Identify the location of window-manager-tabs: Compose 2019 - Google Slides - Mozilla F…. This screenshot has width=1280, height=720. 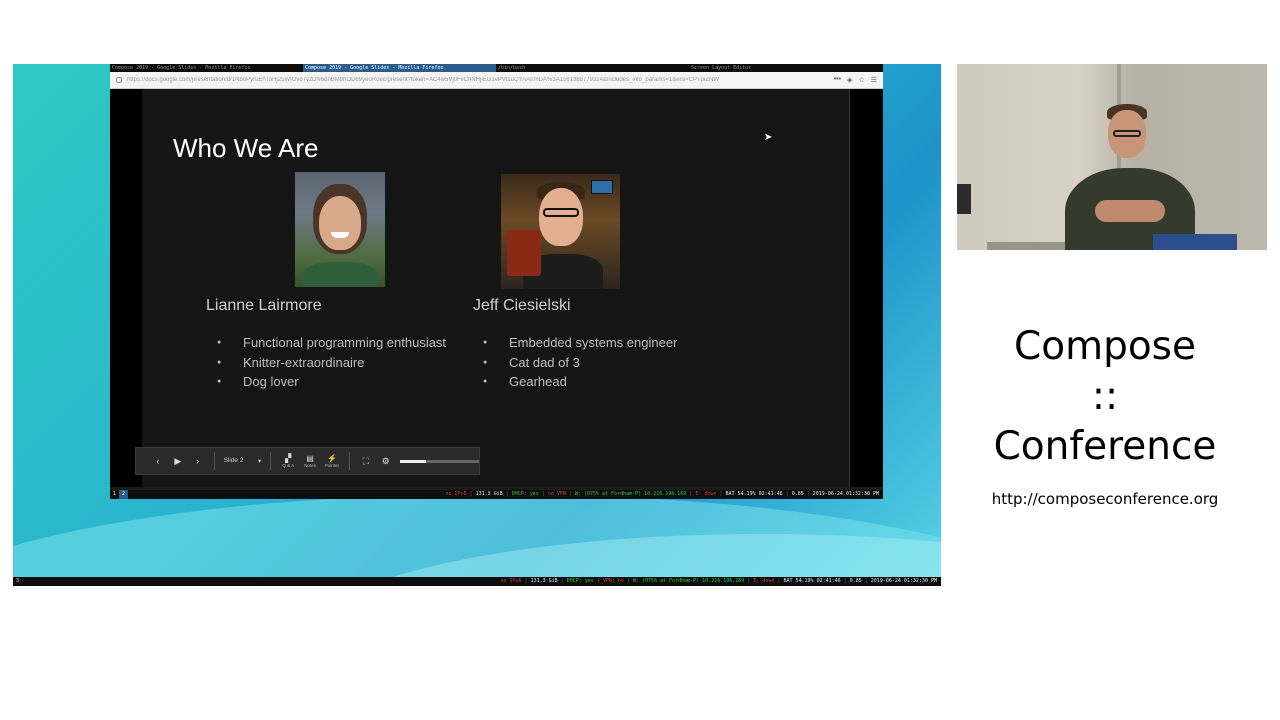
(496, 68).